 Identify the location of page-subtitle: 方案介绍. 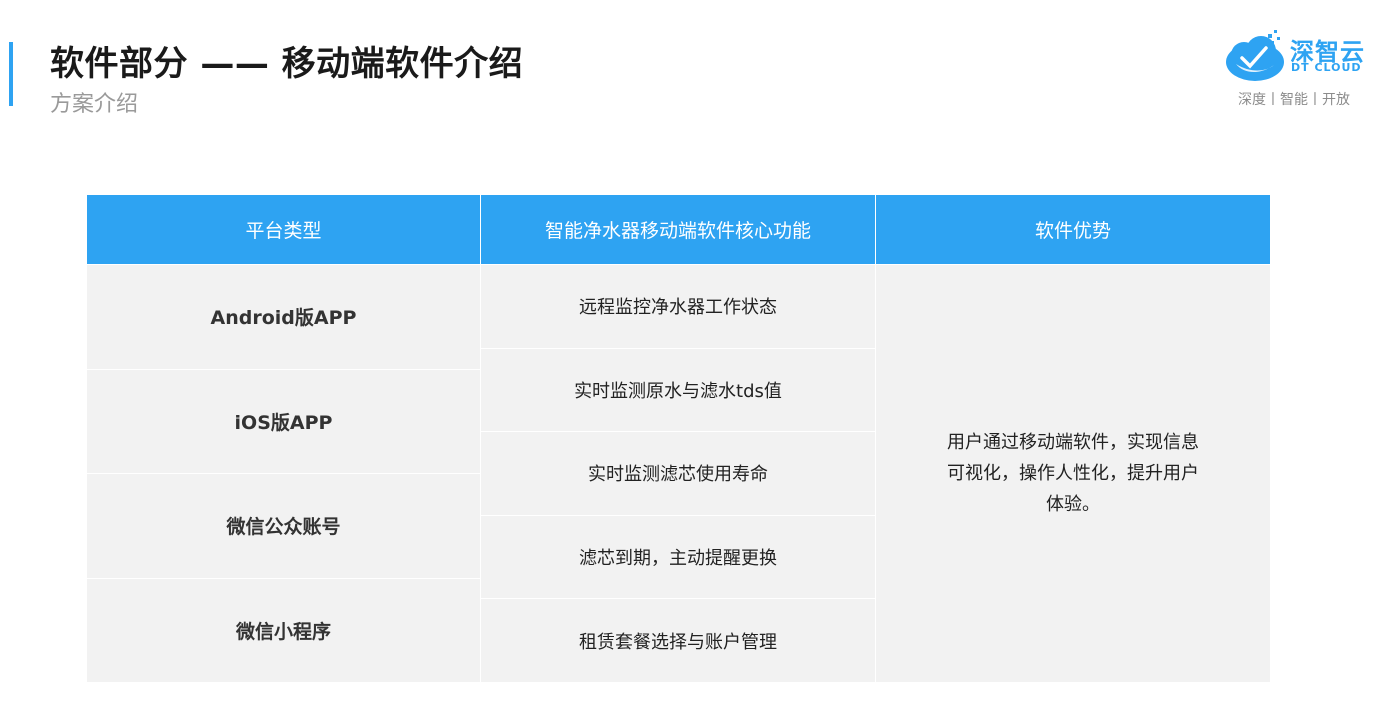
(94, 104).